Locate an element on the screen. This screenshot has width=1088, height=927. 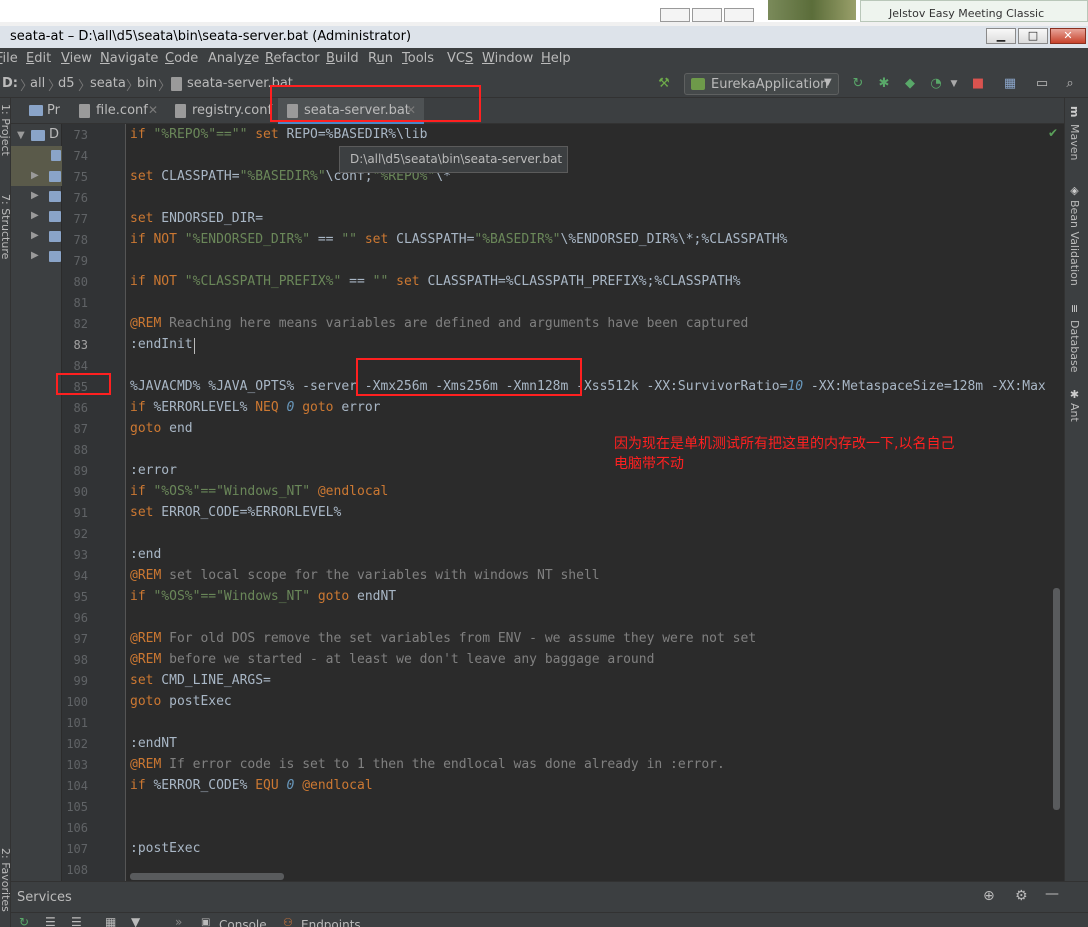
rerun-icon: ↻ is located at coordinates (858, 84).